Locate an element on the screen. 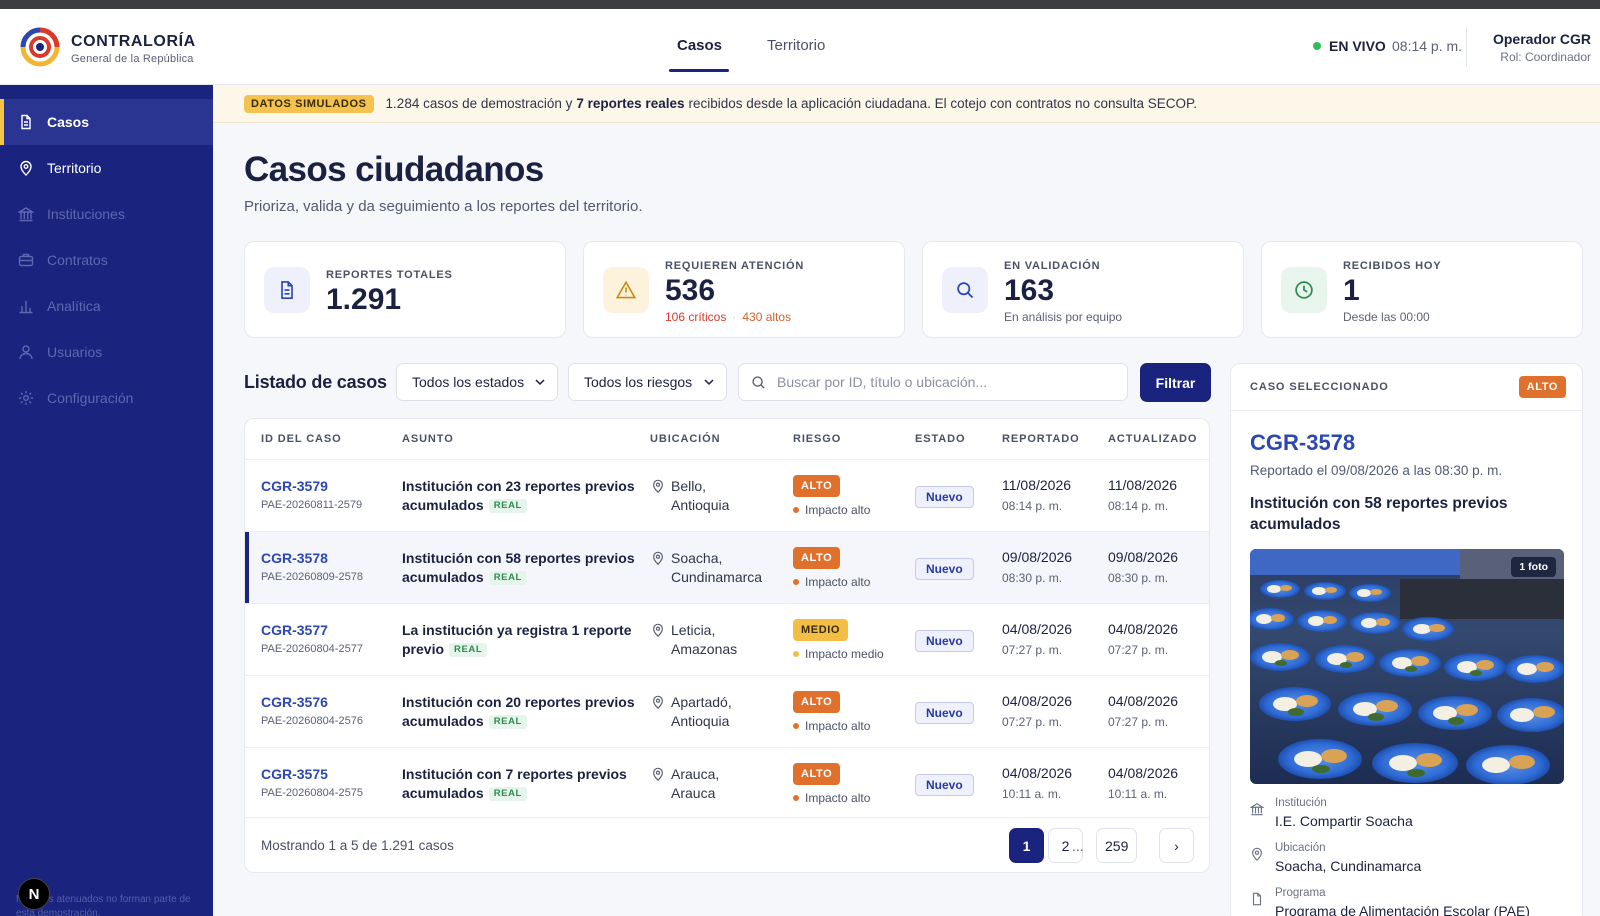 This screenshot has width=1600, height=916. tab-casos: Casos is located at coordinates (699, 45).